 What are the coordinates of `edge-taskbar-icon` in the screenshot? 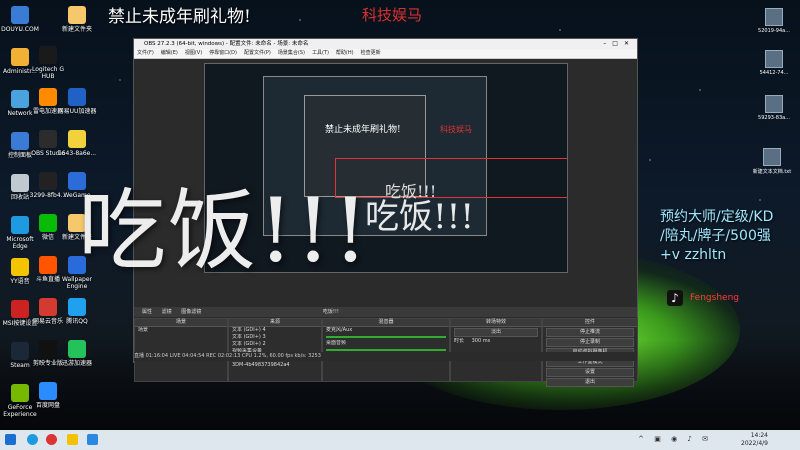 It's located at (32, 439).